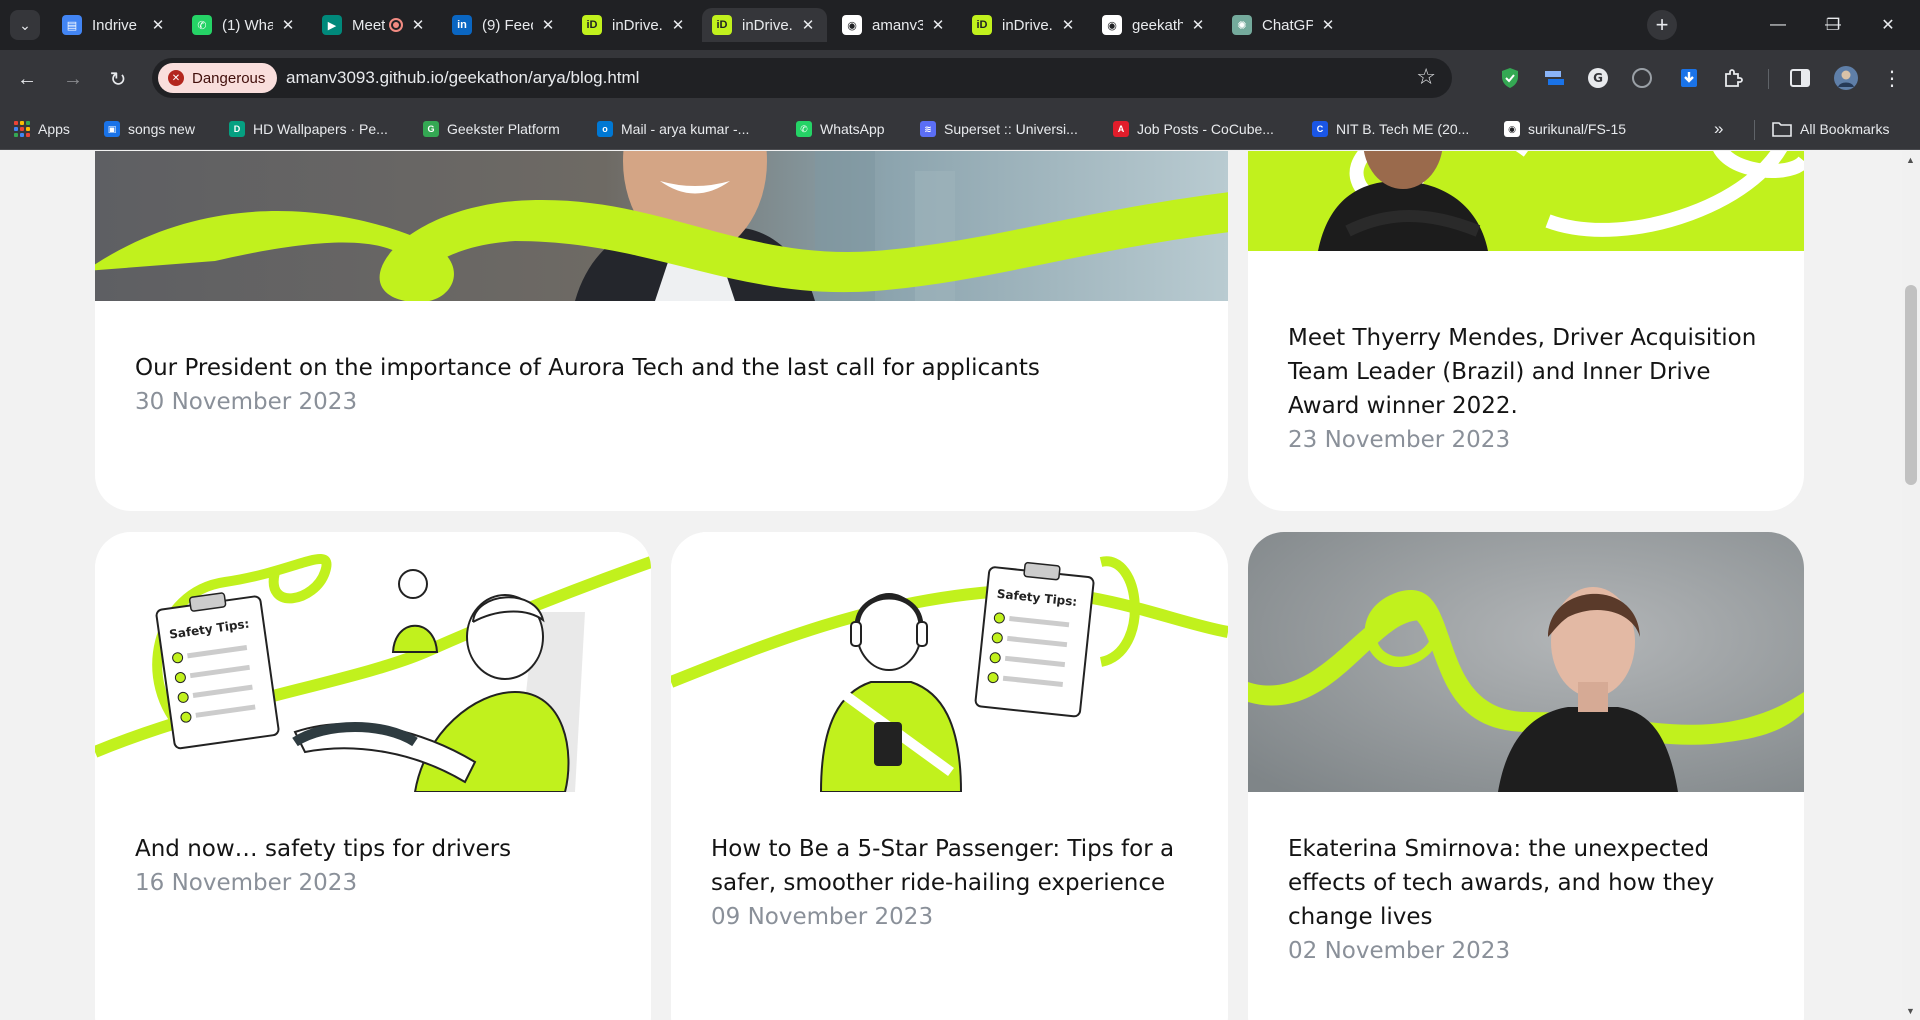 This screenshot has width=1920, height=1020. Describe the element at coordinates (897, 25) in the screenshot. I see `tab-title: amanv3093` at that location.